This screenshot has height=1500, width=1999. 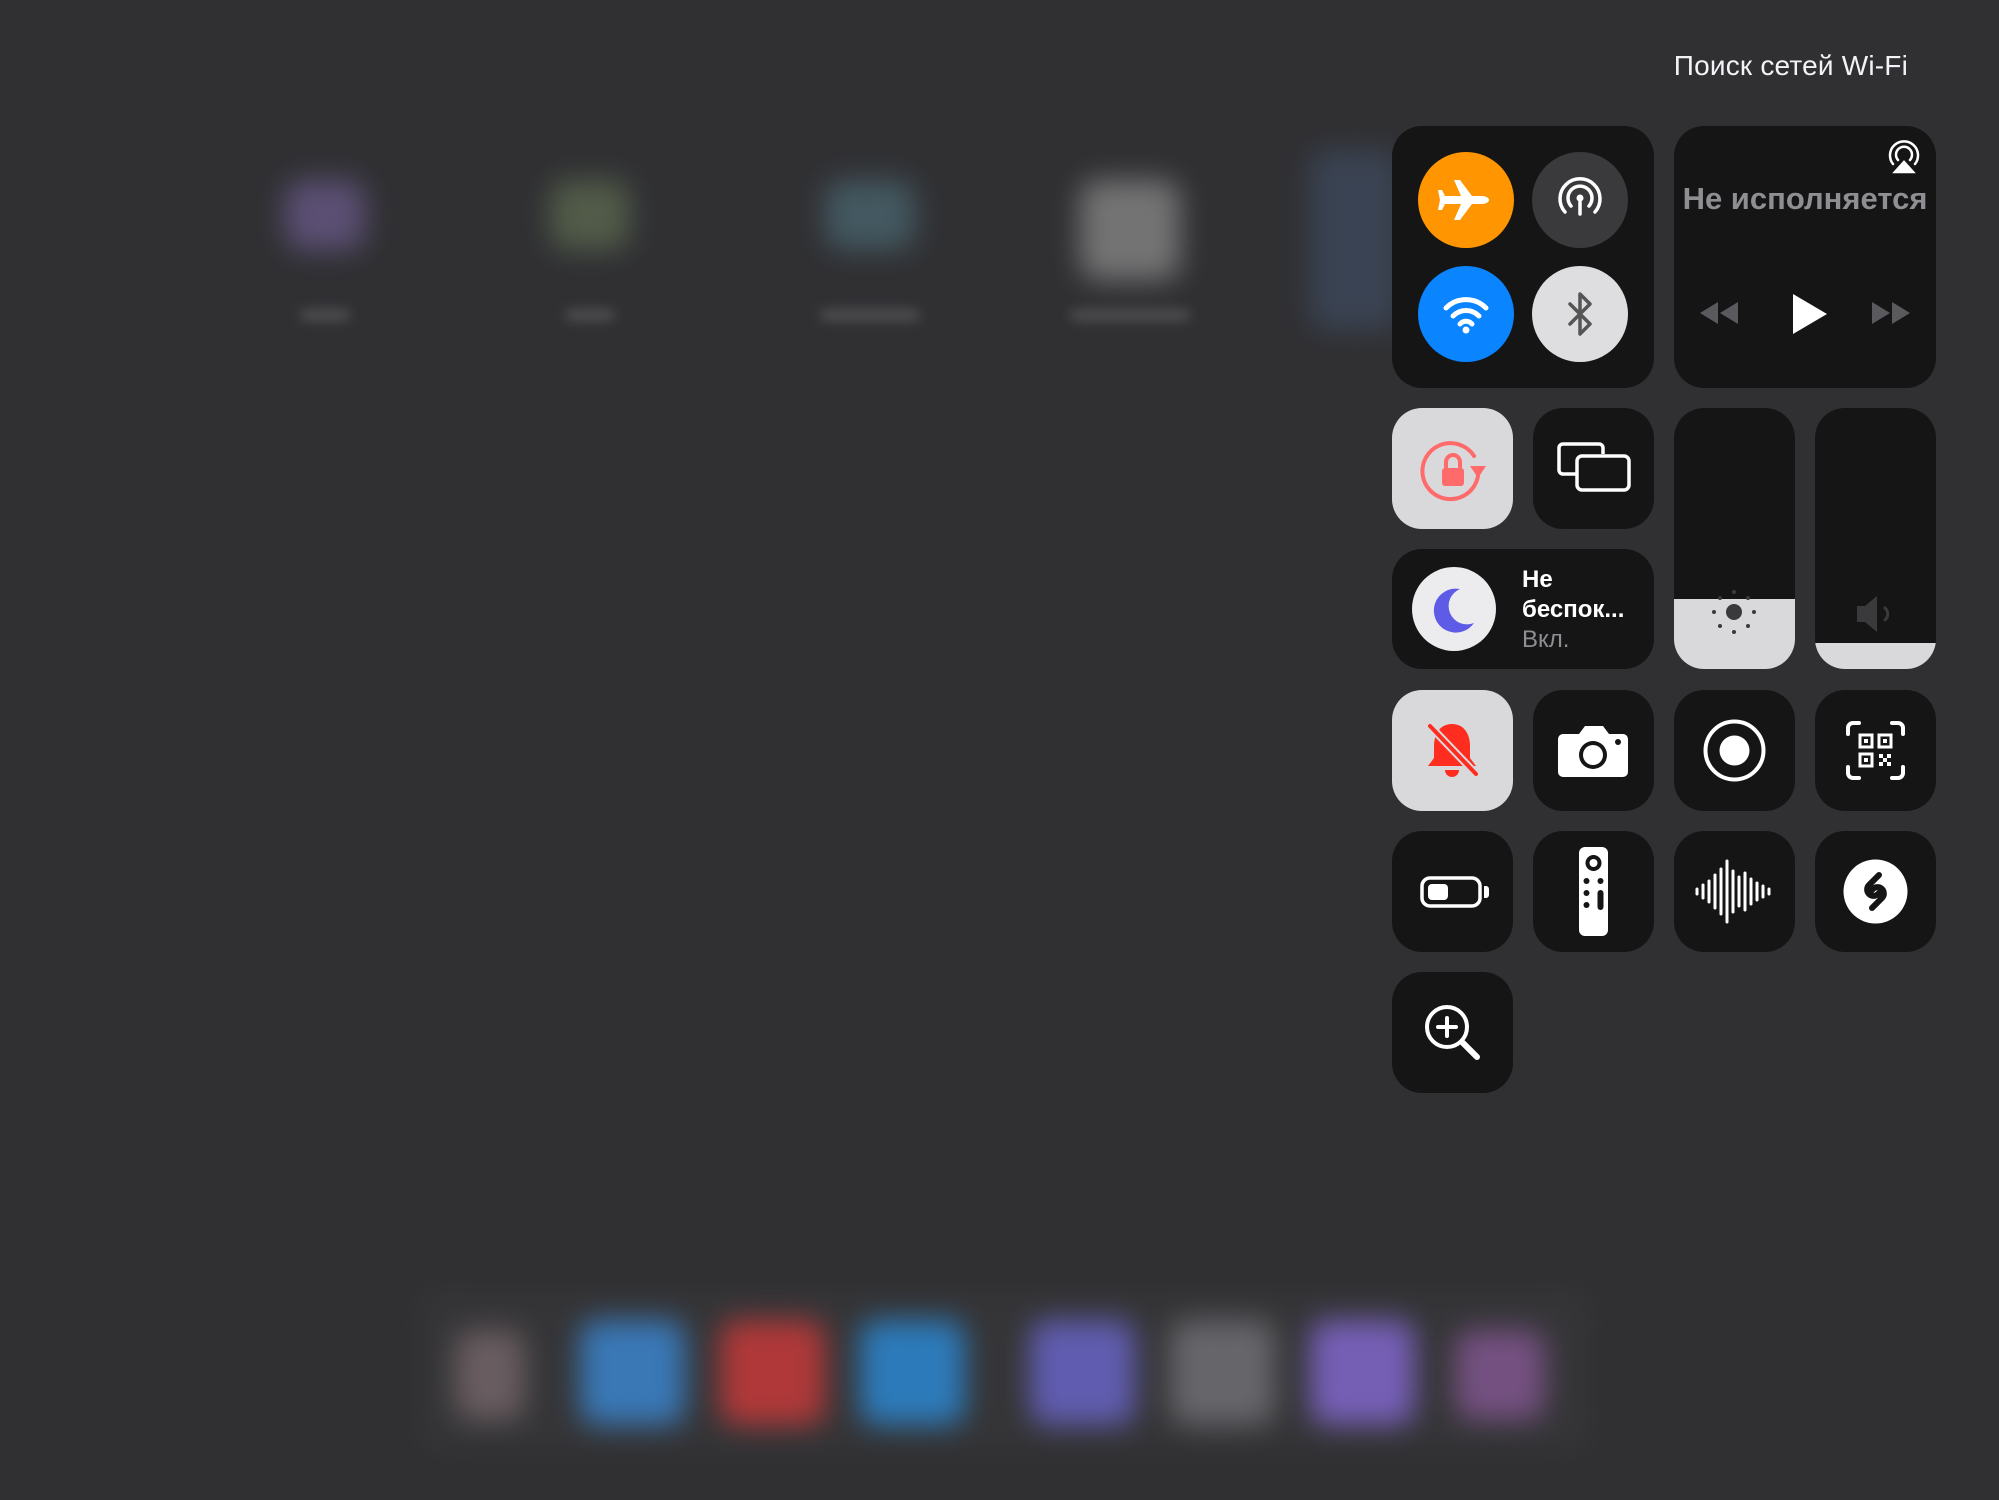 I want to click on airplane-icon, so click(x=1463, y=200).